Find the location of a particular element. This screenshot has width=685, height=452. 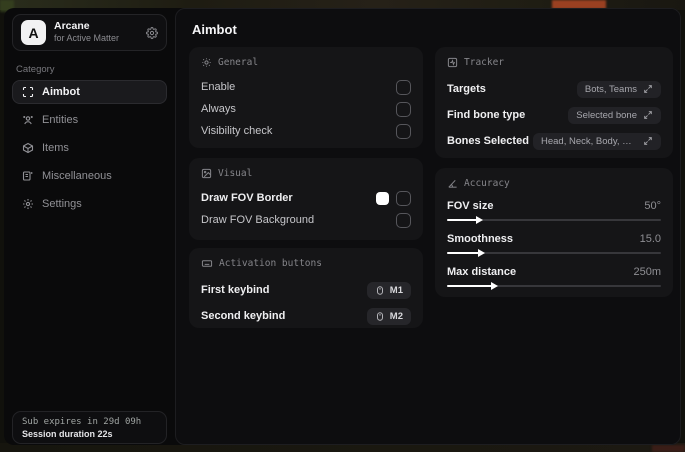

entities-icon is located at coordinates (28, 120).